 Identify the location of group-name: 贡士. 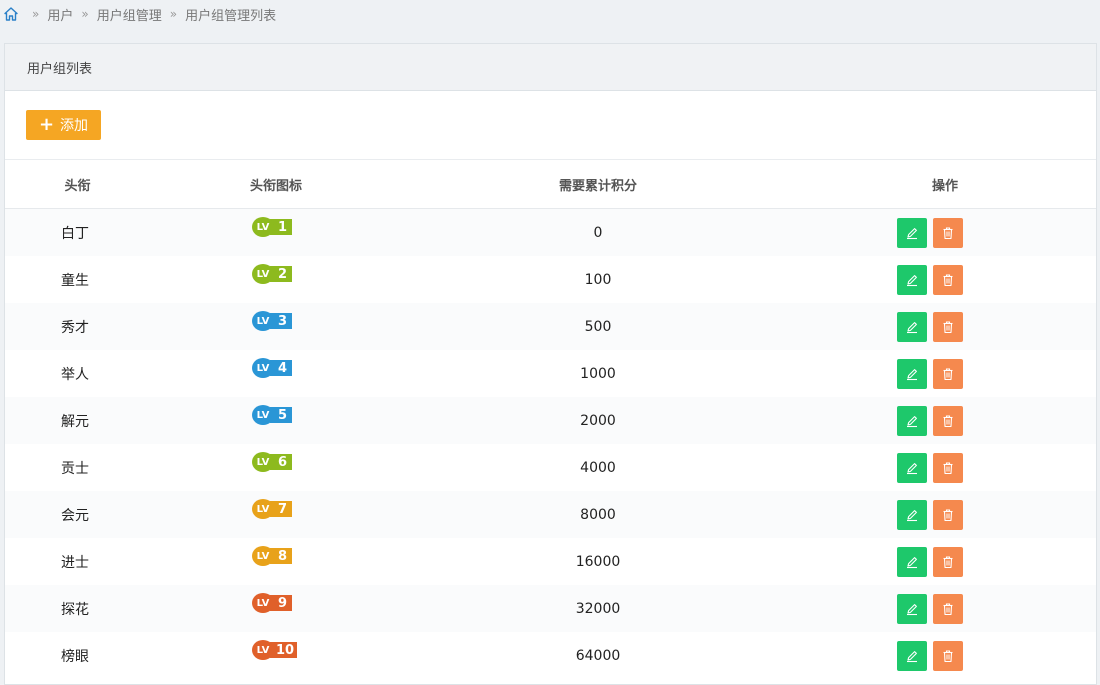
(75, 468).